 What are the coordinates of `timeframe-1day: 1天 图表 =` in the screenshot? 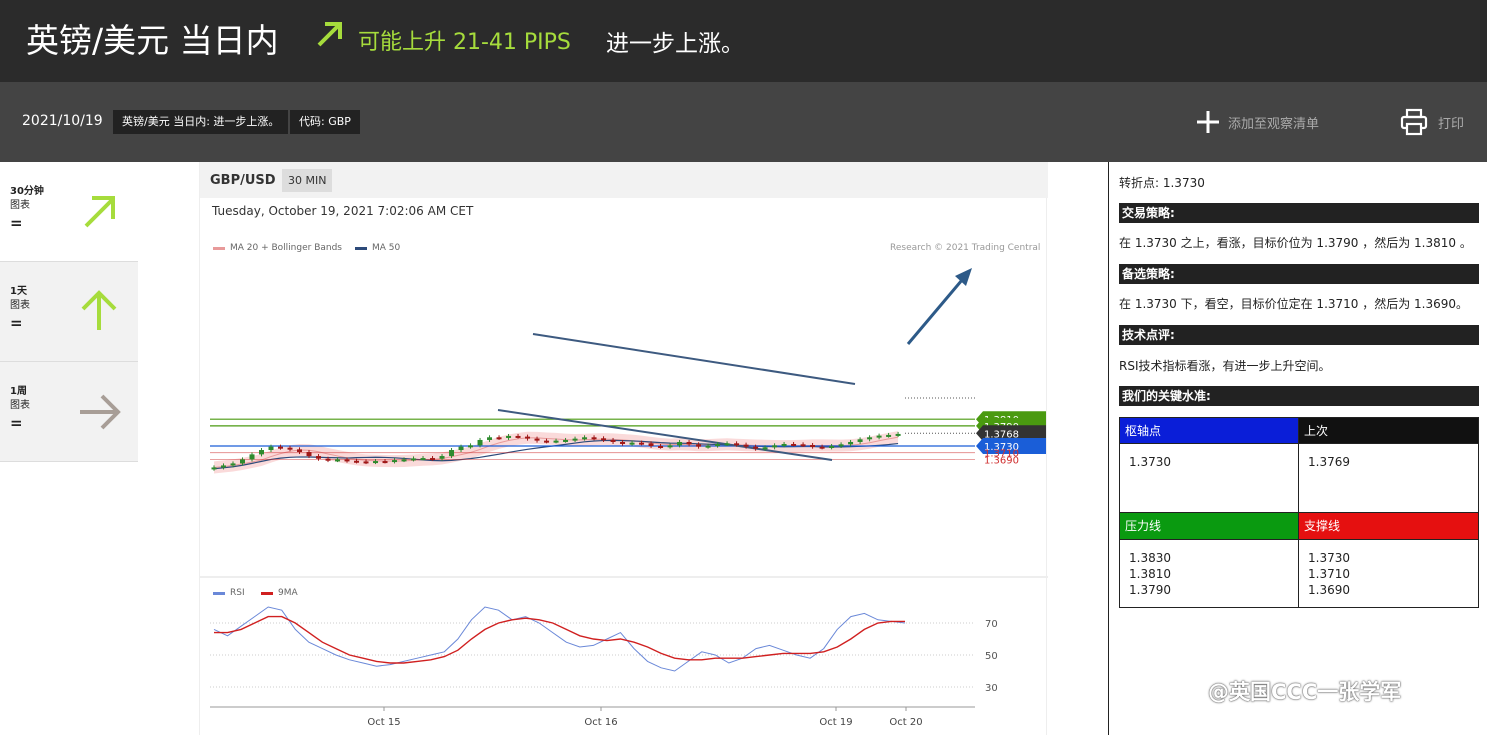 It's located at (69, 312).